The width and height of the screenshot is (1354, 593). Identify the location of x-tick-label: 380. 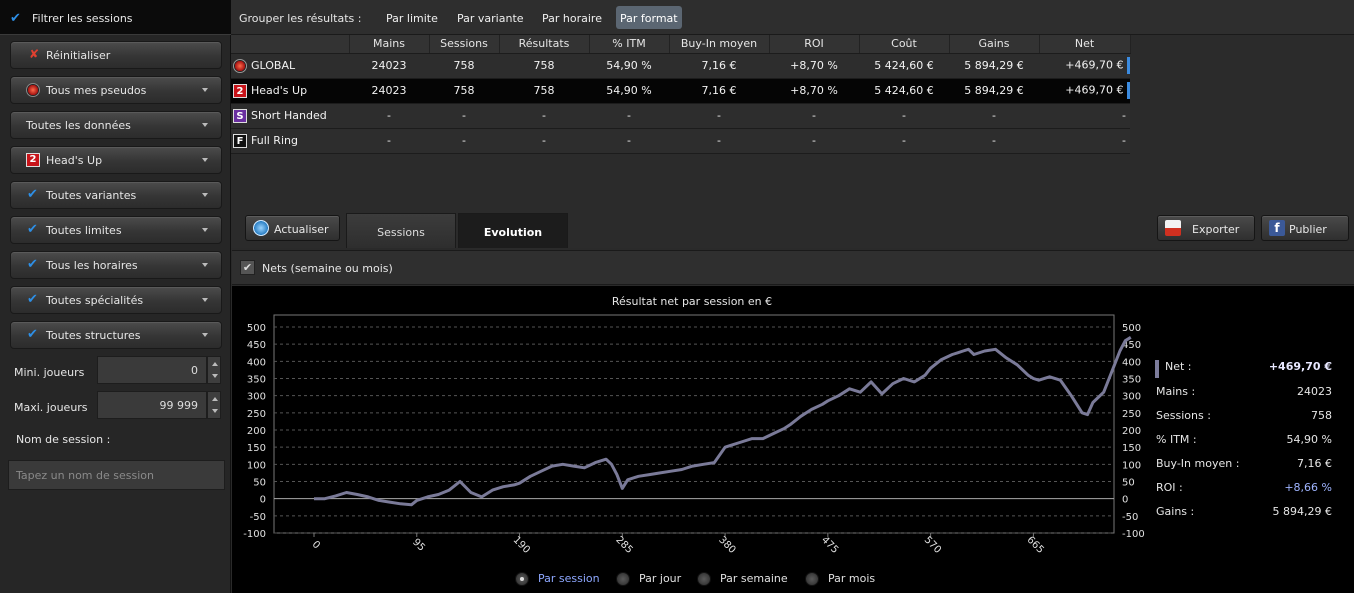
(726, 545).